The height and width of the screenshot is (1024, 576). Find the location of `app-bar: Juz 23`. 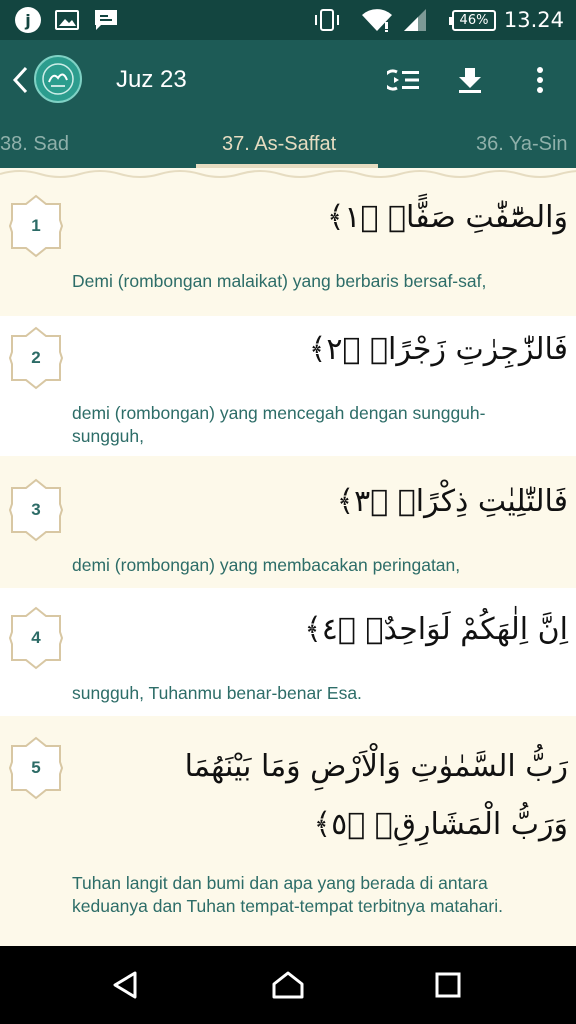

app-bar: Juz 23 is located at coordinates (288, 80).